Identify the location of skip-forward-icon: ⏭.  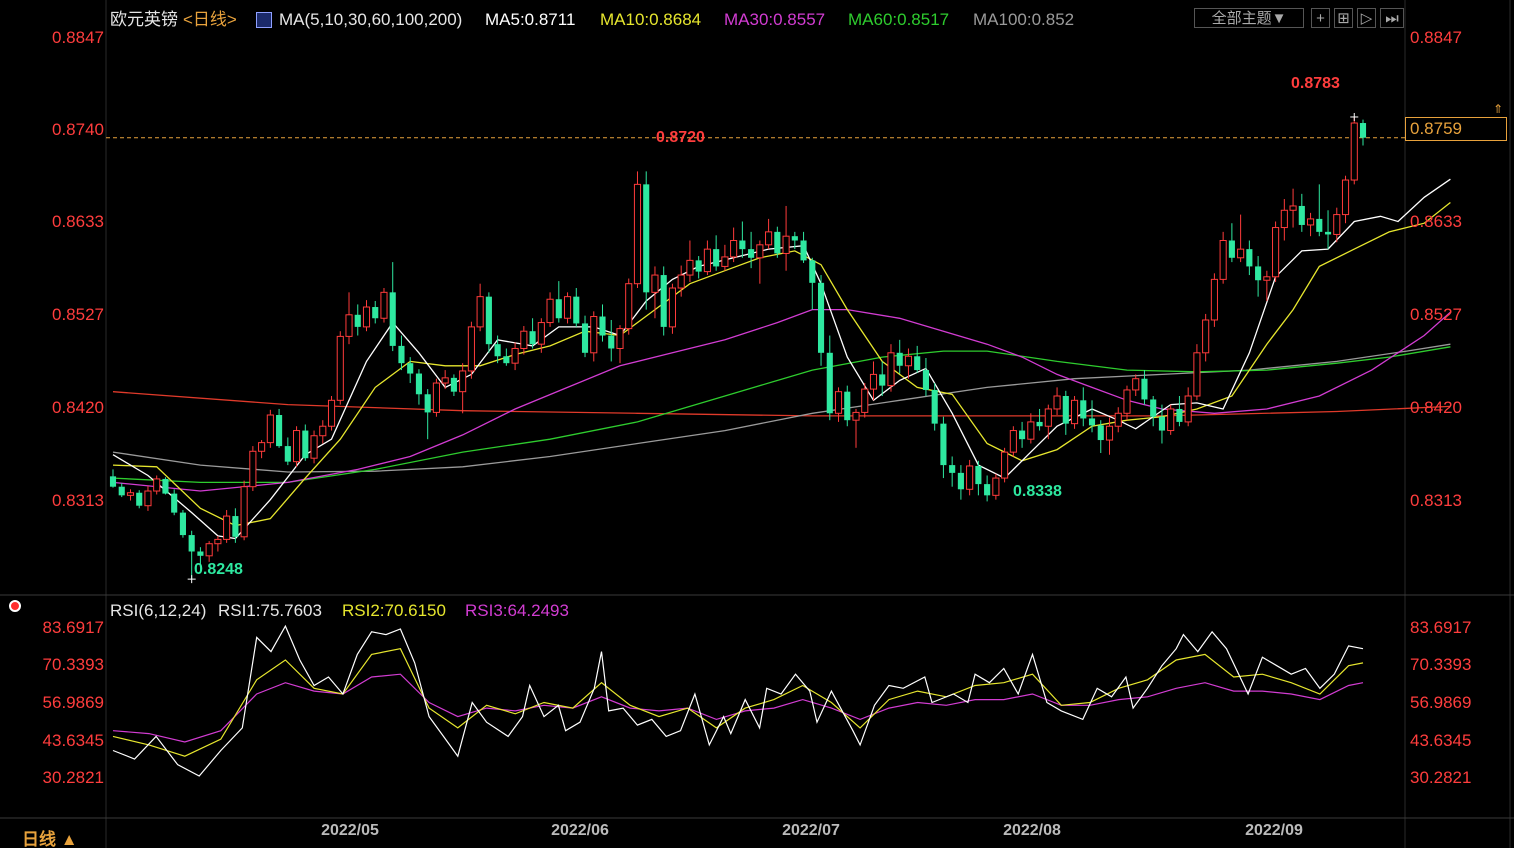
(1392, 18).